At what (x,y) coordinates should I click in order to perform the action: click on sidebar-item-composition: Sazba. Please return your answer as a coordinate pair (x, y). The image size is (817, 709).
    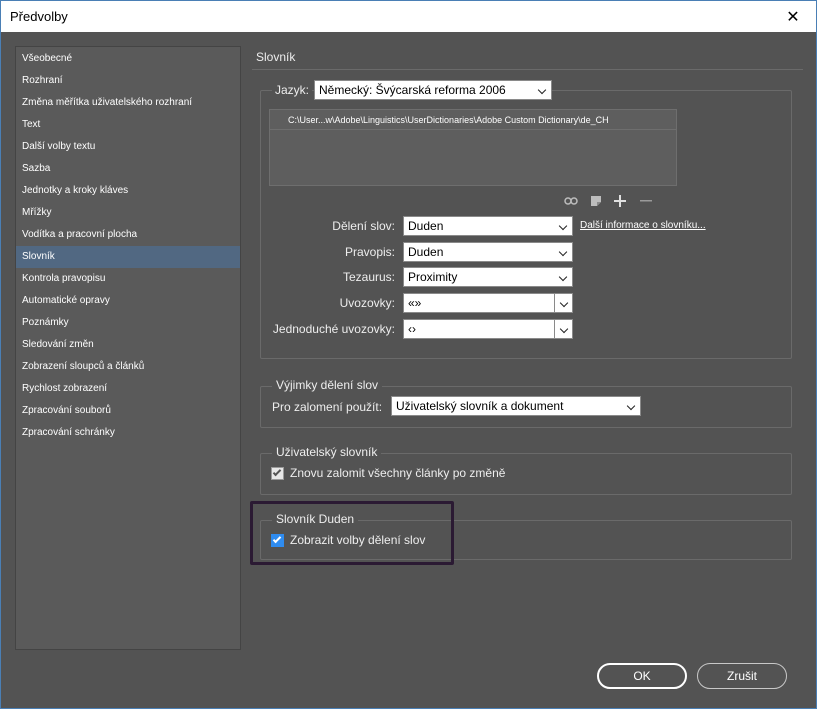
    Looking at the image, I should click on (128, 169).